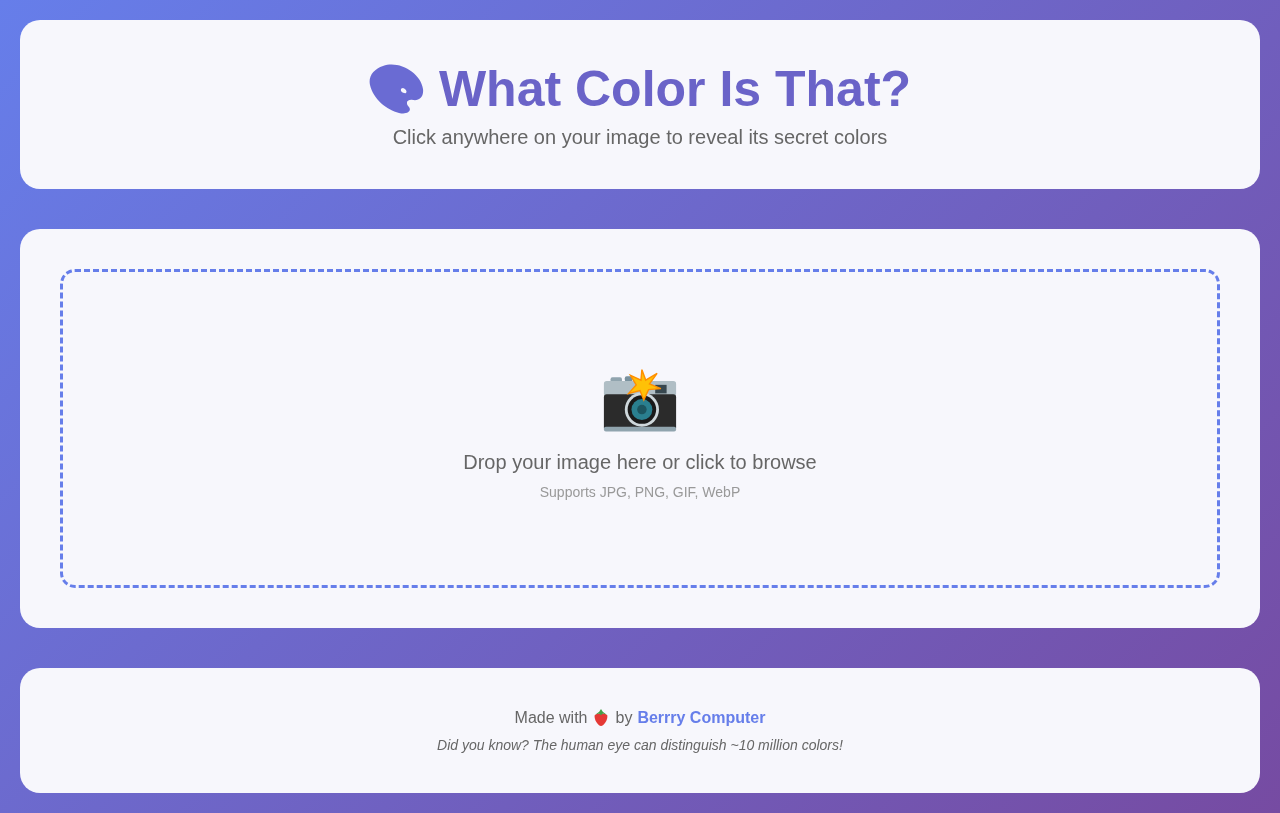 This screenshot has width=1280, height=813. What do you see at coordinates (396, 89) in the screenshot?
I see `palette-icon` at bounding box center [396, 89].